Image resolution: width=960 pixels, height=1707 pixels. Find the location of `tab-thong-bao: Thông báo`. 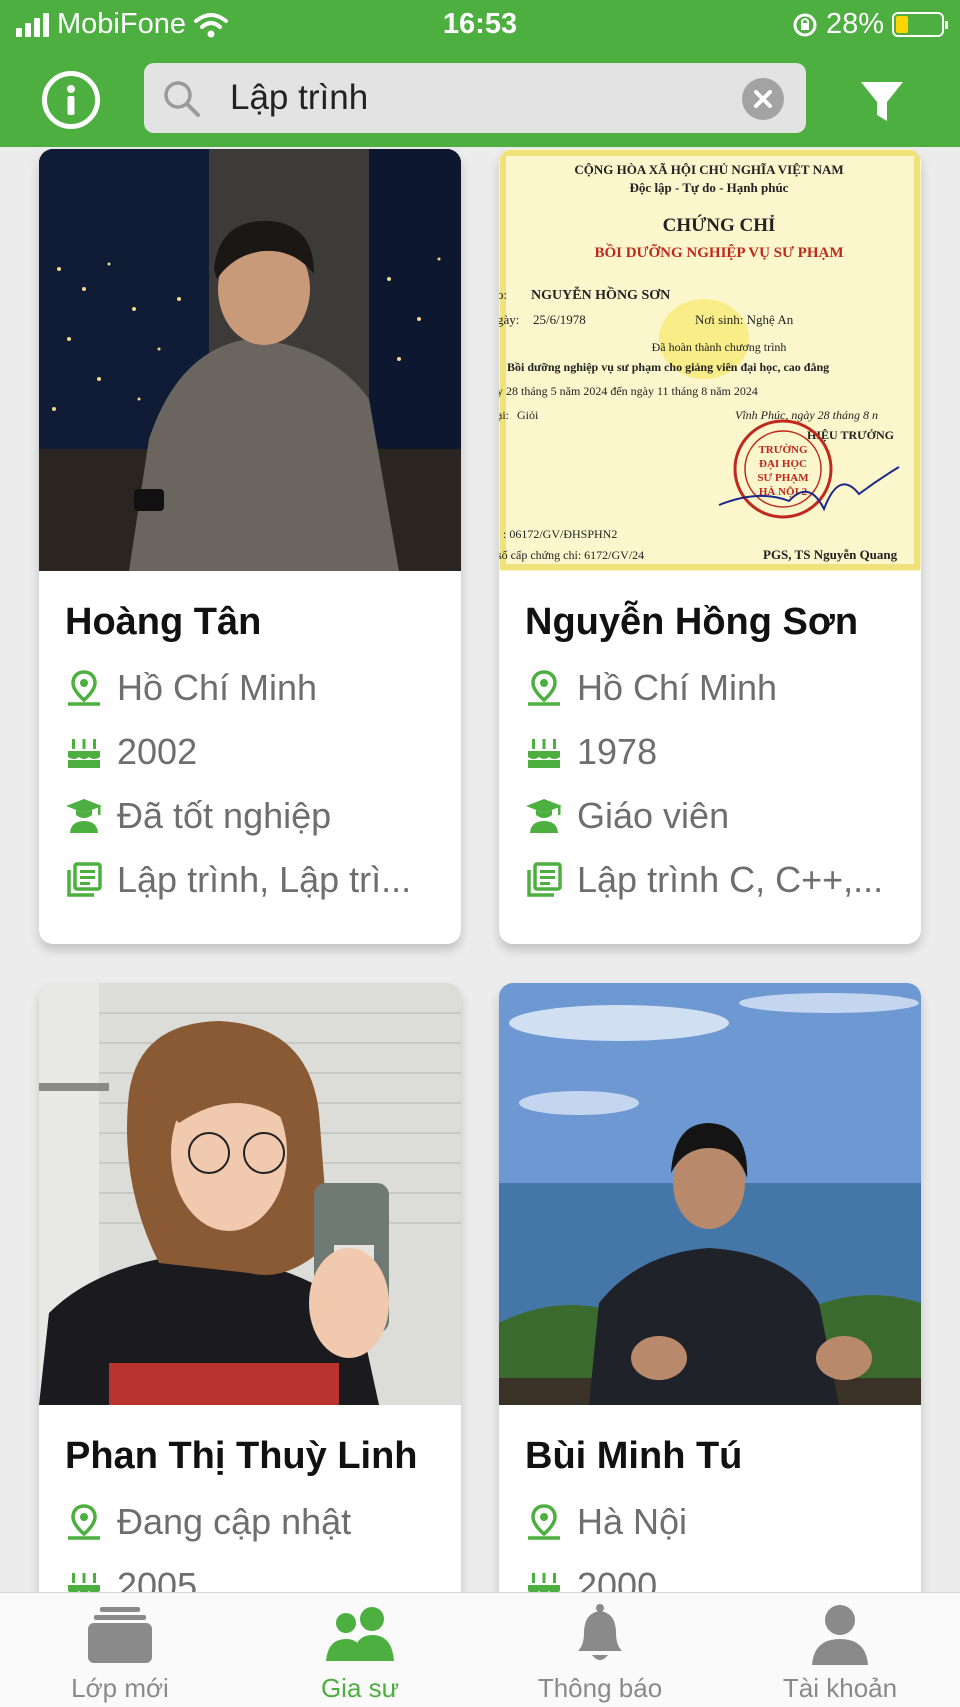

tab-thong-bao: Thông báo is located at coordinates (600, 1650).